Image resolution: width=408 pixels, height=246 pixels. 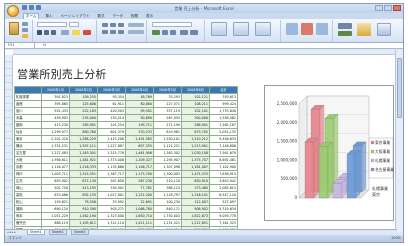 I want to click on table-cell: 1,315,551, so click(x=83, y=174).